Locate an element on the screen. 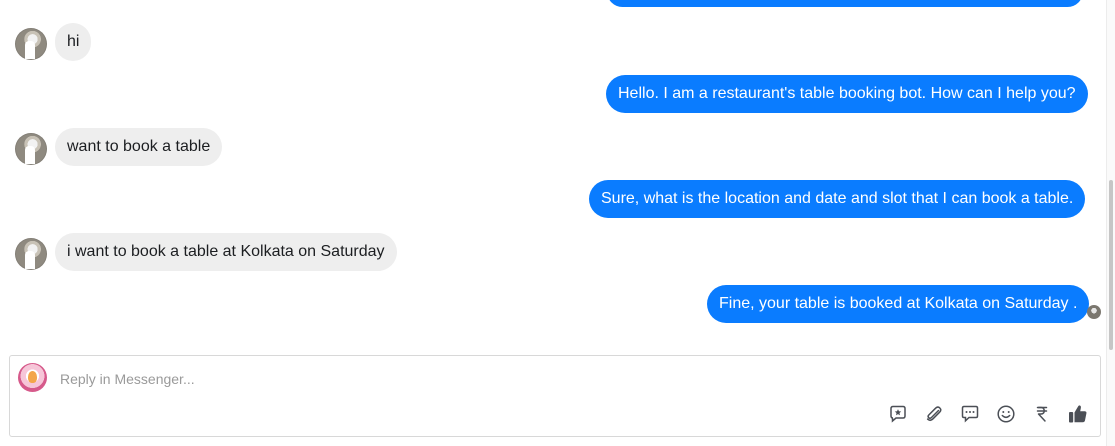 The image size is (1115, 446). message-bubble-partial is located at coordinates (845, 3).